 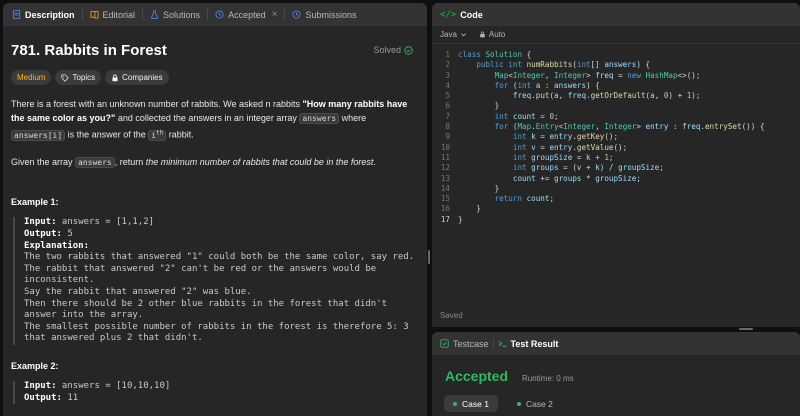 What do you see at coordinates (593, 85) in the screenshot?
I see `code-token: ) {` at bounding box center [593, 85].